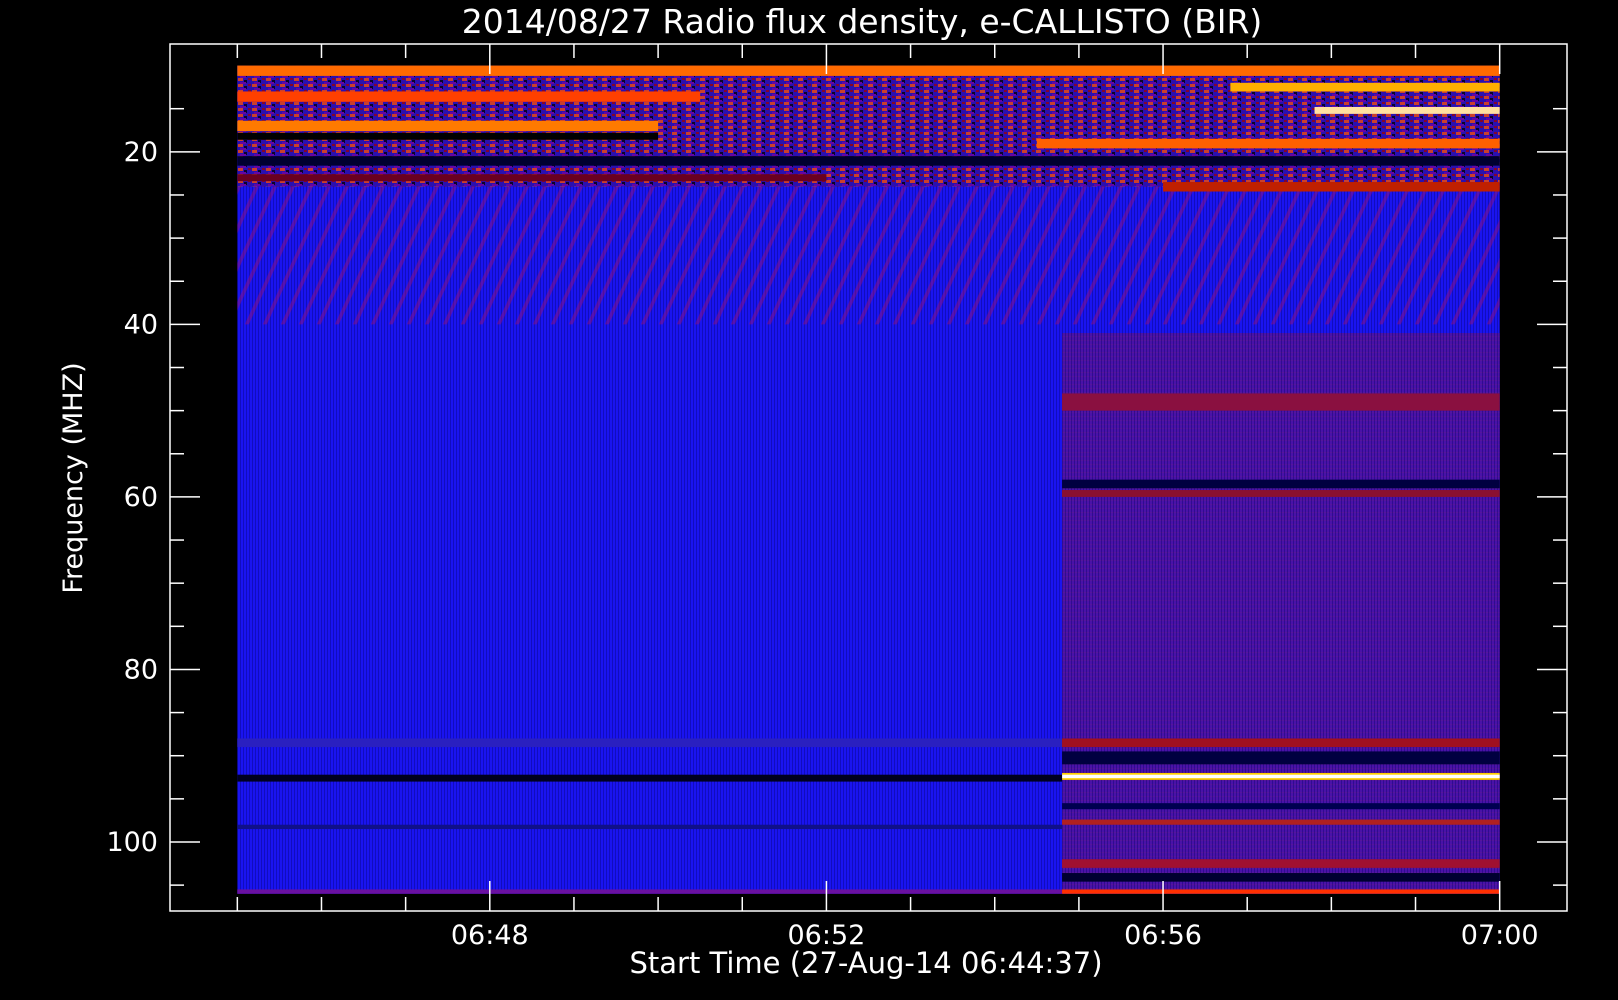  I want to click on x-tick-label: 07:00, so click(1500, 935).